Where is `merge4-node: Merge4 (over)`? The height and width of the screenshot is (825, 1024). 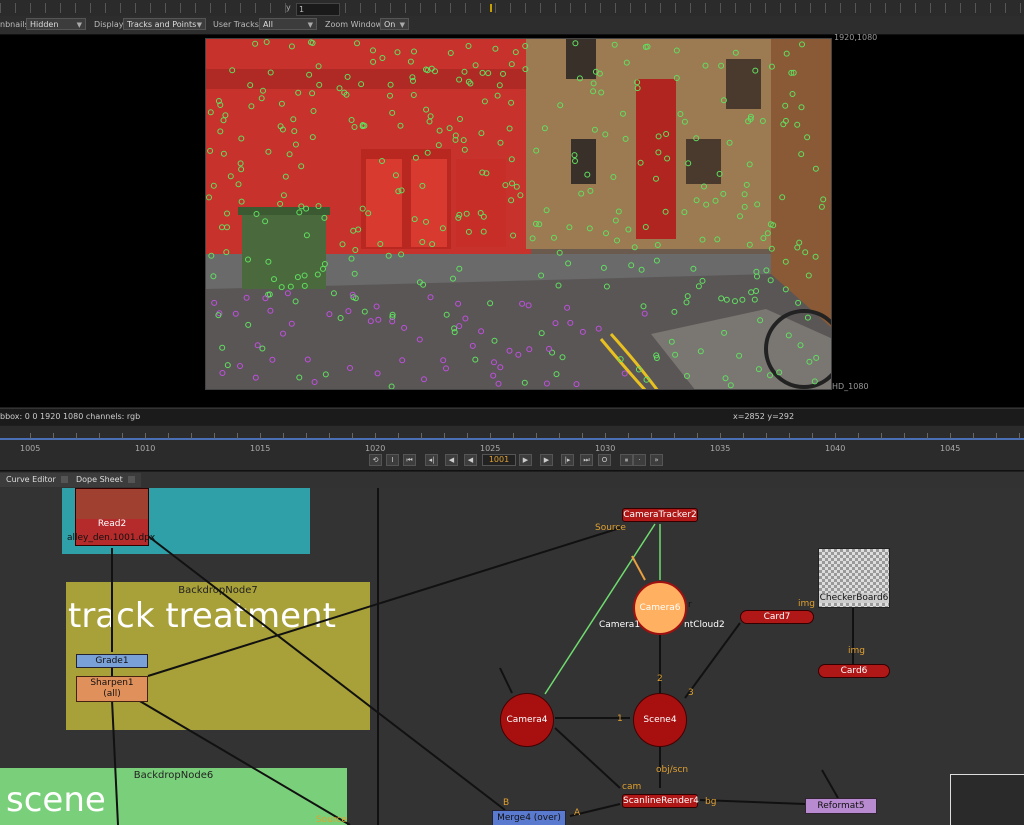 merge4-node: Merge4 (over) is located at coordinates (529, 817).